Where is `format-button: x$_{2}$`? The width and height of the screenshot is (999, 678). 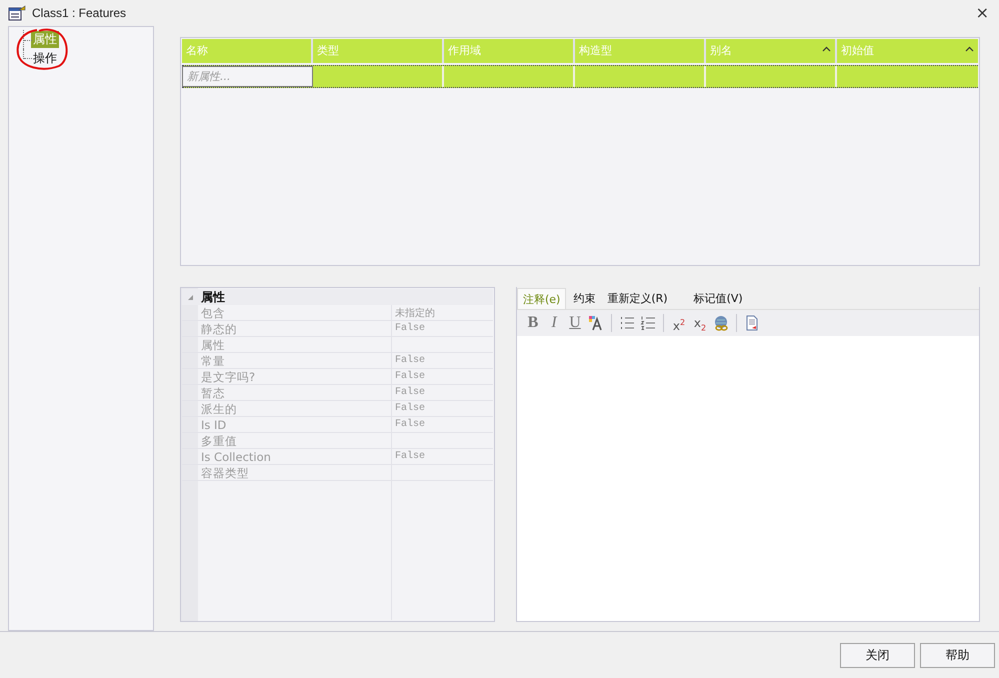 format-button: x$_{2}$ is located at coordinates (700, 323).